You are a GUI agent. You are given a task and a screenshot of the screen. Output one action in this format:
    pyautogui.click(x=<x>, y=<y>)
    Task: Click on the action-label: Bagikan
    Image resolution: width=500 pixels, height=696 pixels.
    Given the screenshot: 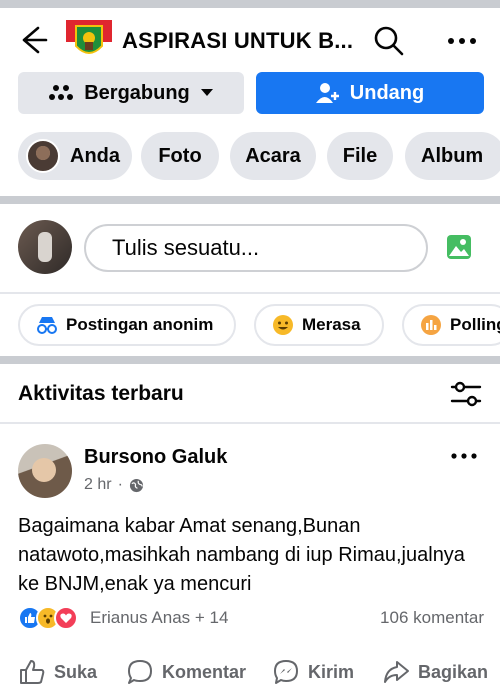 What is the action you would take?
    pyautogui.click(x=453, y=671)
    